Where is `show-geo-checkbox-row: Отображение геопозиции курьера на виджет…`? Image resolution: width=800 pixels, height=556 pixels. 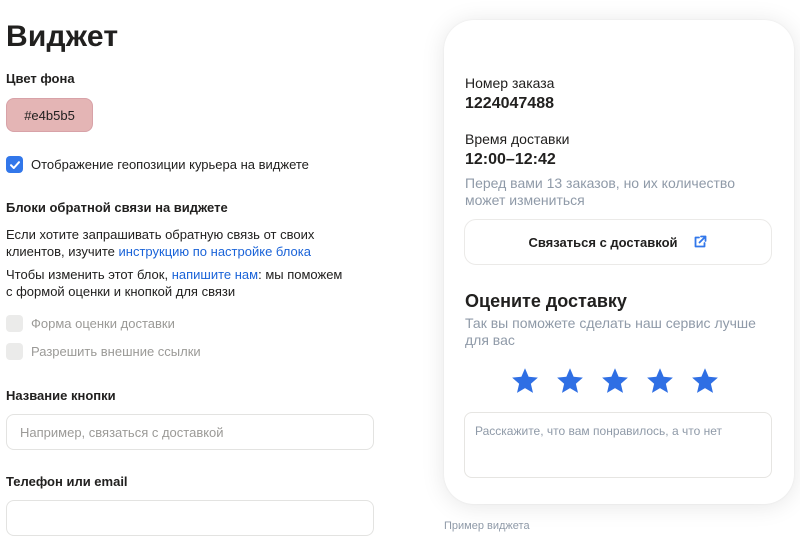 show-geo-checkbox-row: Отображение геопозиции курьера на виджет… is located at coordinates (157, 164).